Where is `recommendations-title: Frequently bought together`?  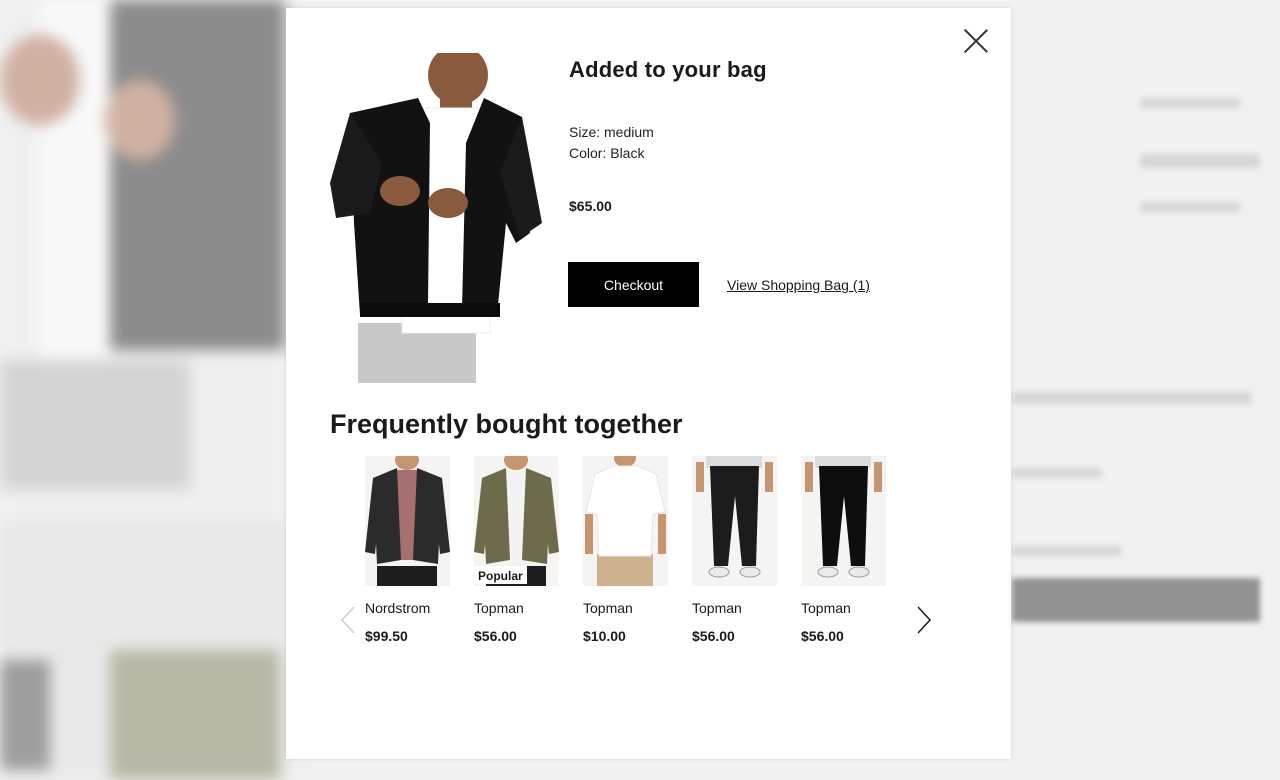 recommendations-title: Frequently bought together is located at coordinates (506, 424).